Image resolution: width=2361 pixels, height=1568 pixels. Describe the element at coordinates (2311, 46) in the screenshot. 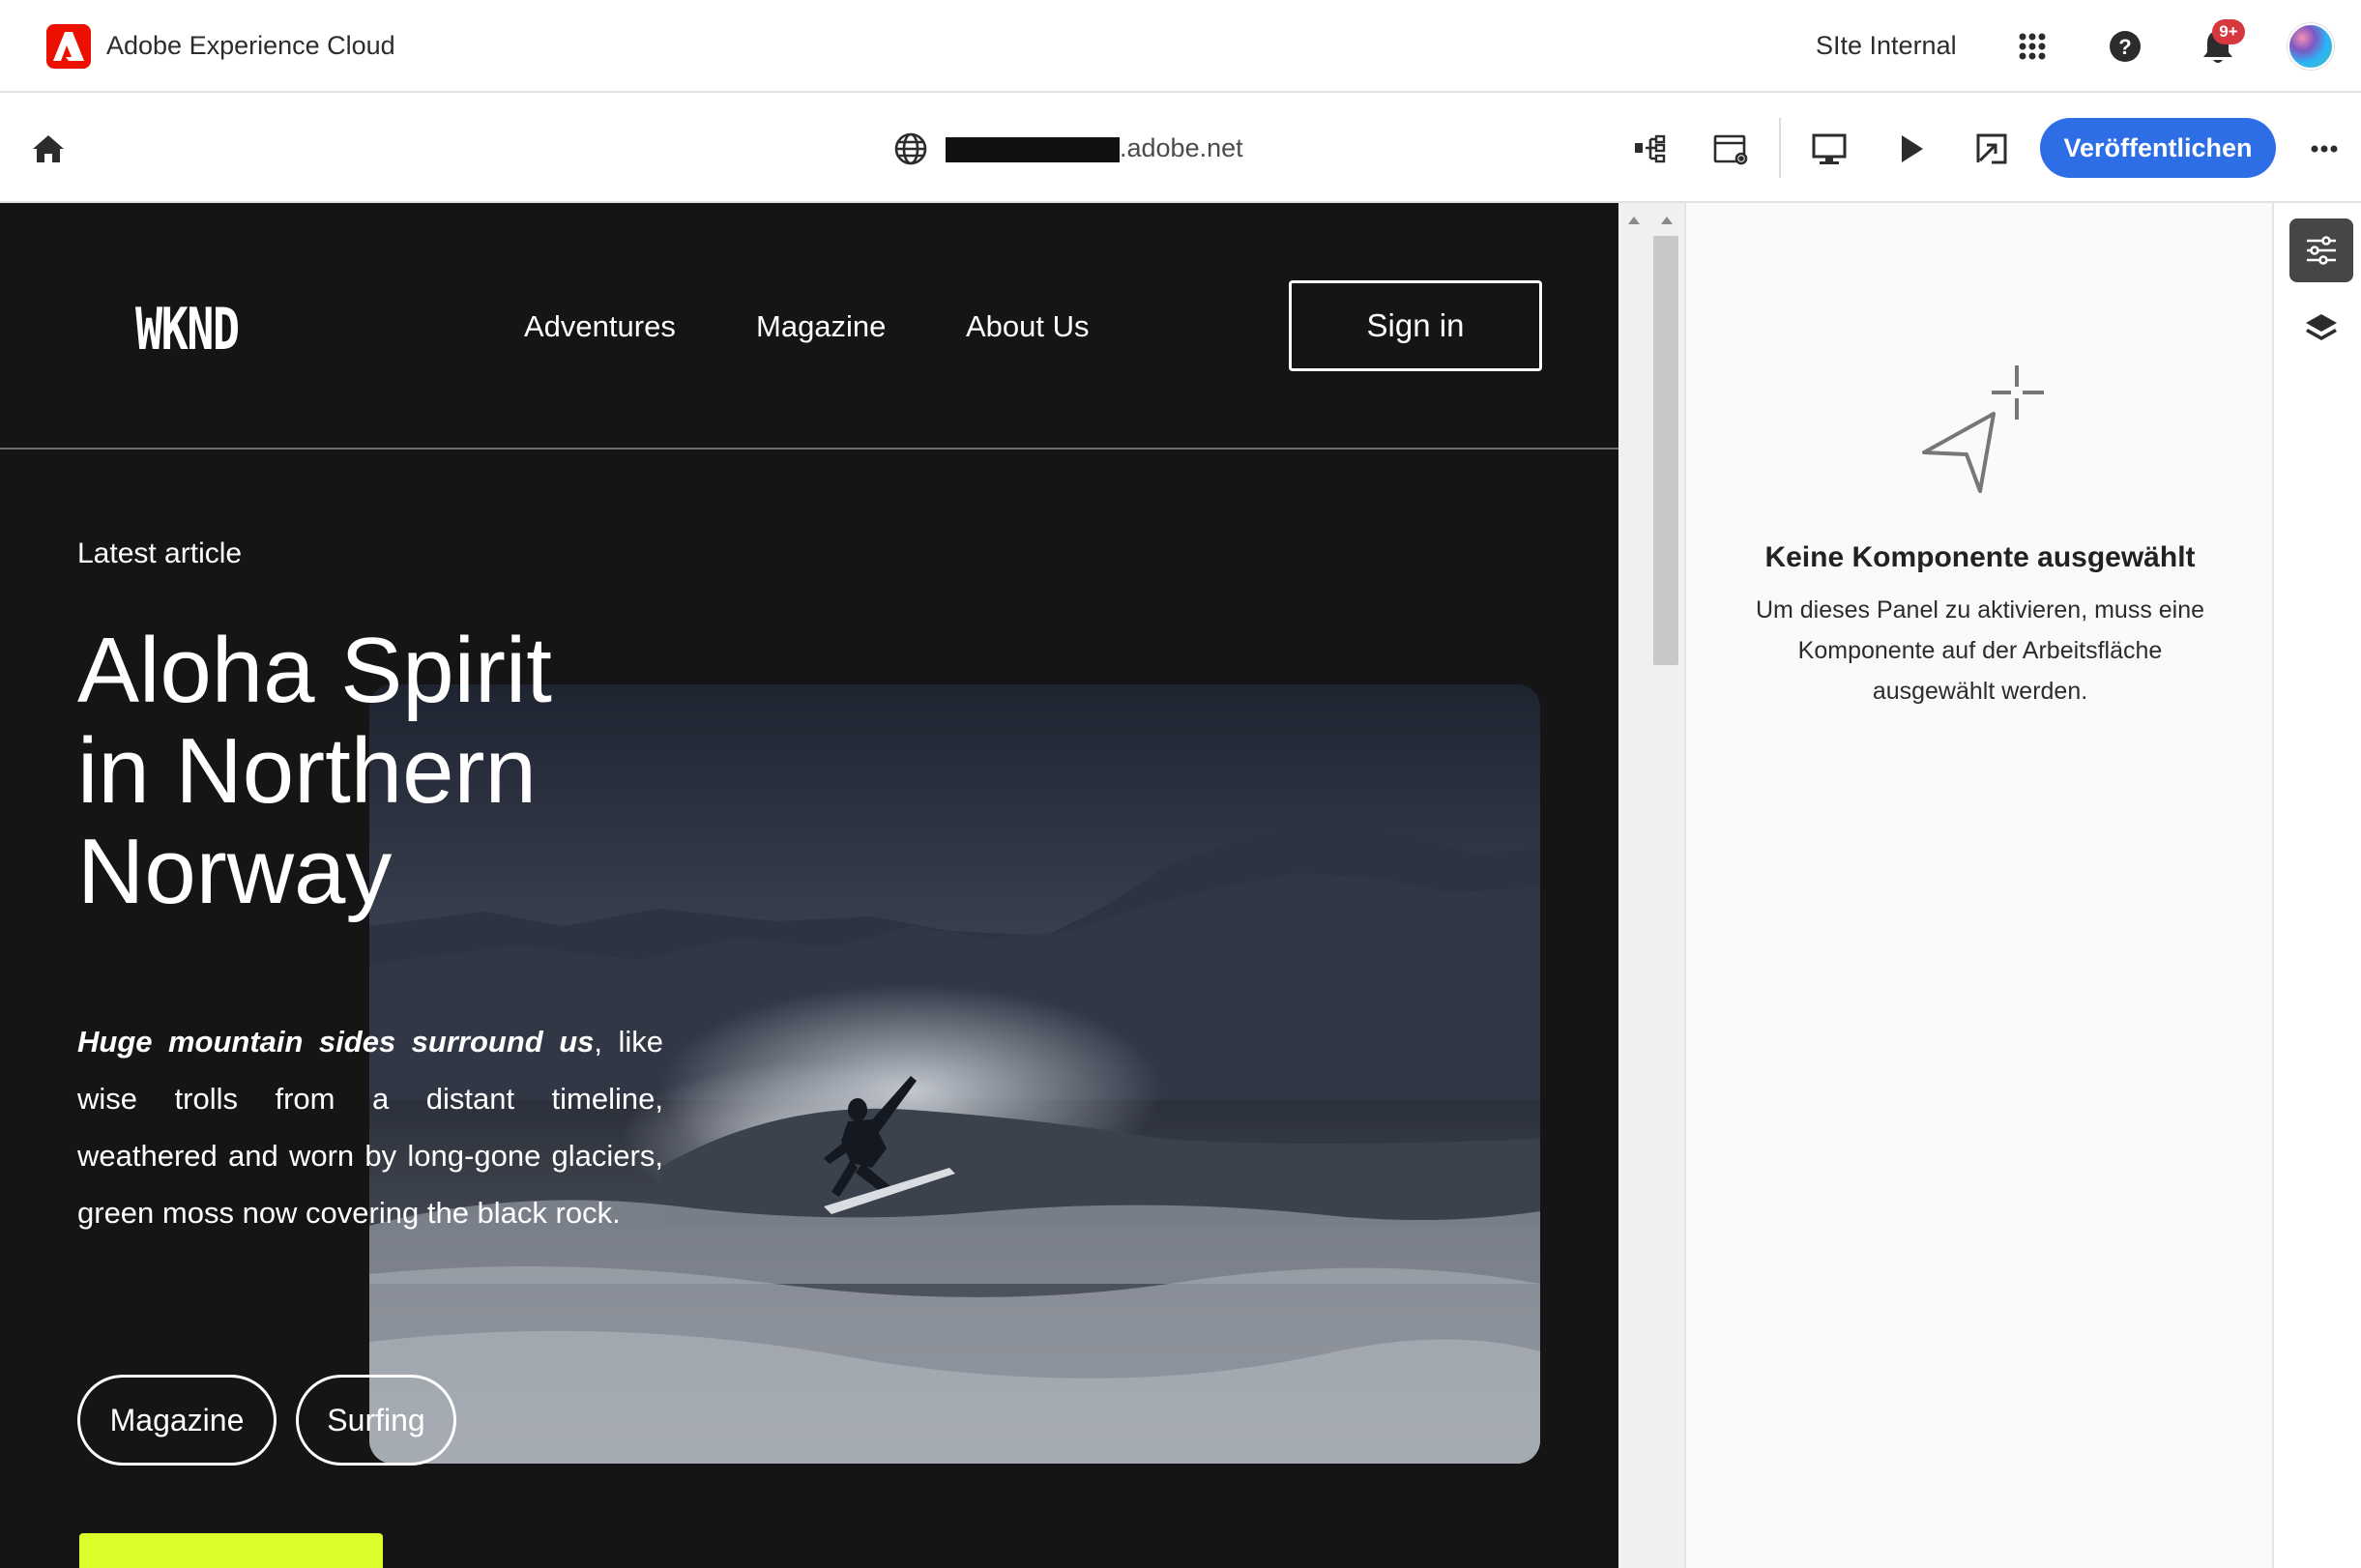

I see `avatar` at that location.